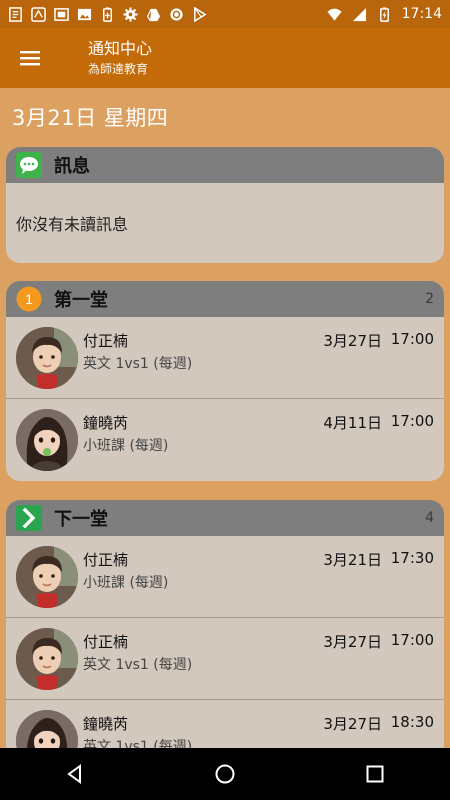 The height and width of the screenshot is (800, 450). What do you see at coordinates (225, 299) in the screenshot?
I see `first-lesson-header: 1 第一堂 2` at bounding box center [225, 299].